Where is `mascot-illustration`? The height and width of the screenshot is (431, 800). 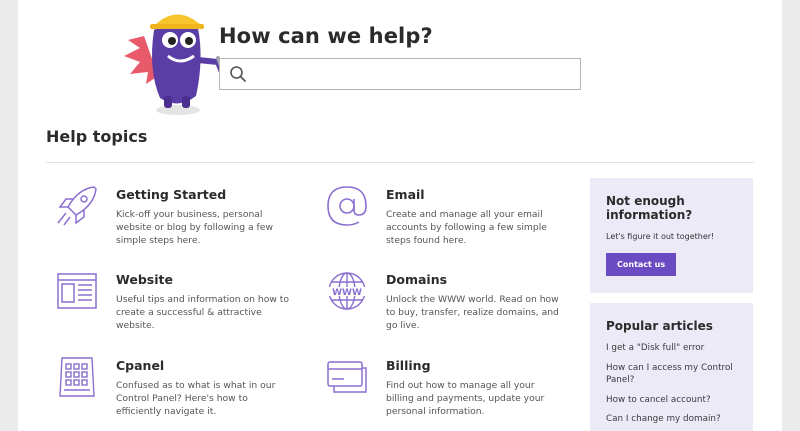
mascot-illustration is located at coordinates (178, 64).